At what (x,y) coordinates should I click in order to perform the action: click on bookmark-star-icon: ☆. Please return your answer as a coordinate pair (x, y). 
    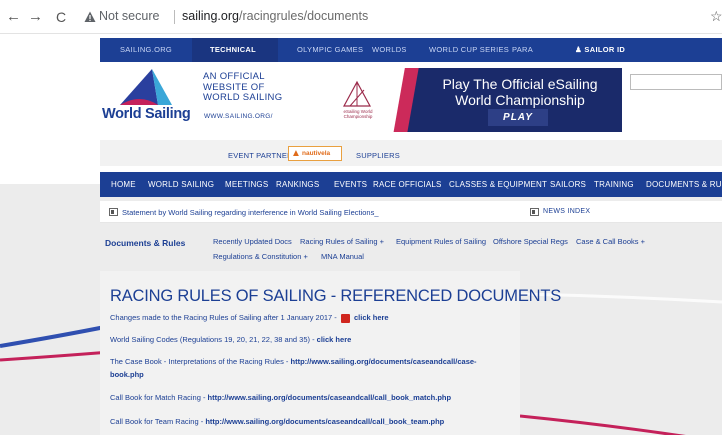
    Looking at the image, I should click on (716, 16).